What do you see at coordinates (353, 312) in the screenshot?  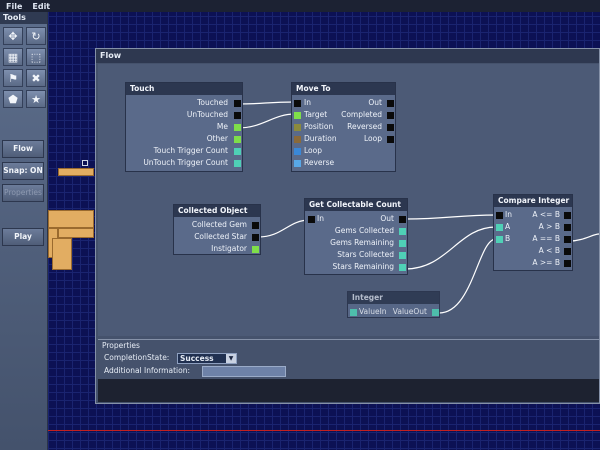 I see `port-value-in` at bounding box center [353, 312].